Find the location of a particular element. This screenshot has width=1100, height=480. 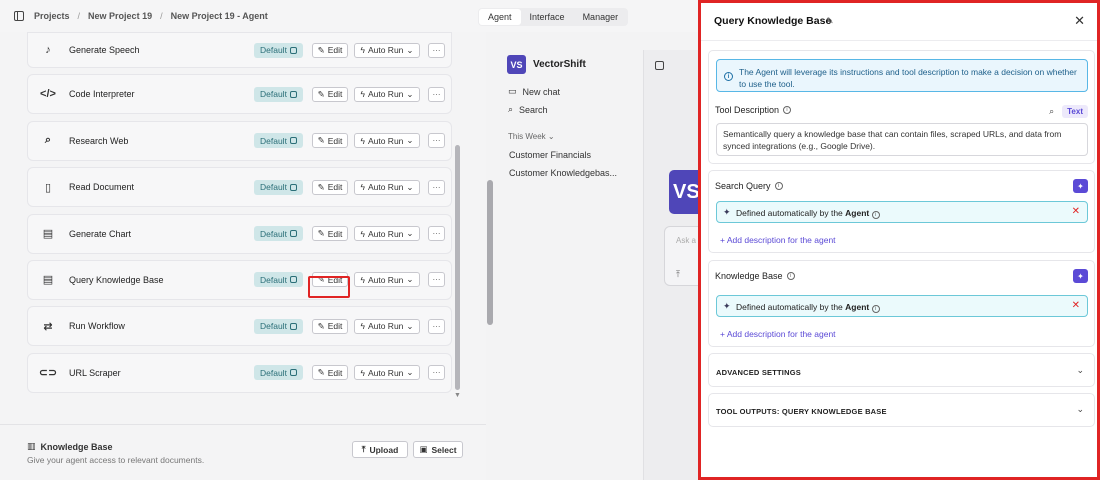

search-button: ⌕ Search is located at coordinates (528, 109).